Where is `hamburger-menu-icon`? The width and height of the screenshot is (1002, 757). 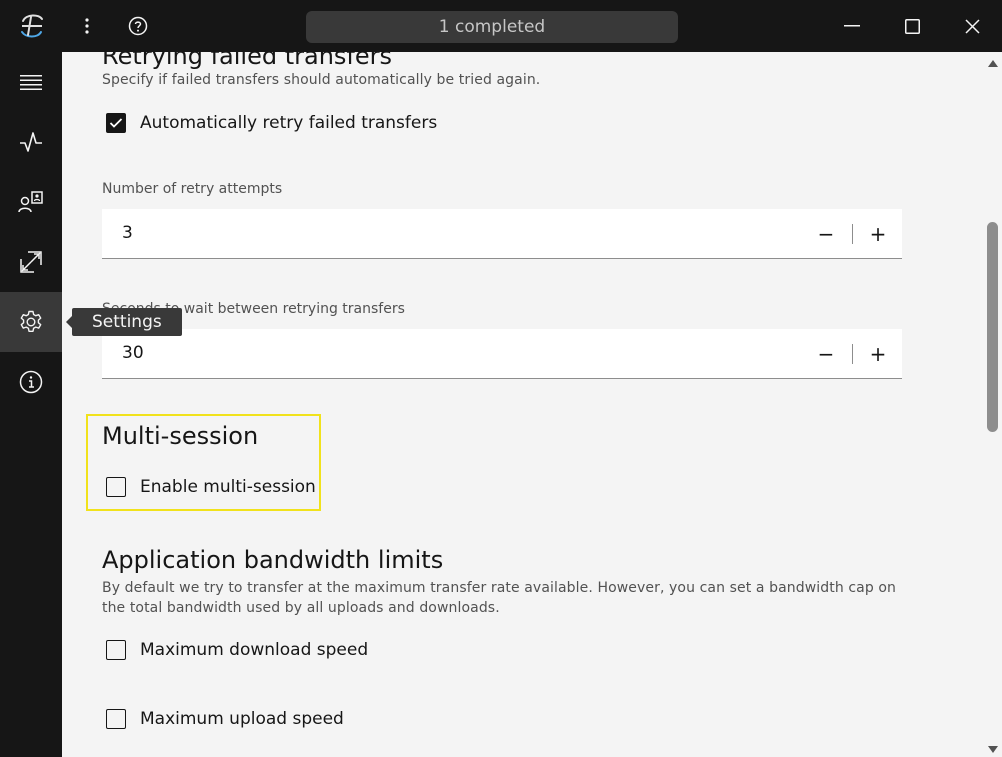
hamburger-menu-icon is located at coordinates (31, 82).